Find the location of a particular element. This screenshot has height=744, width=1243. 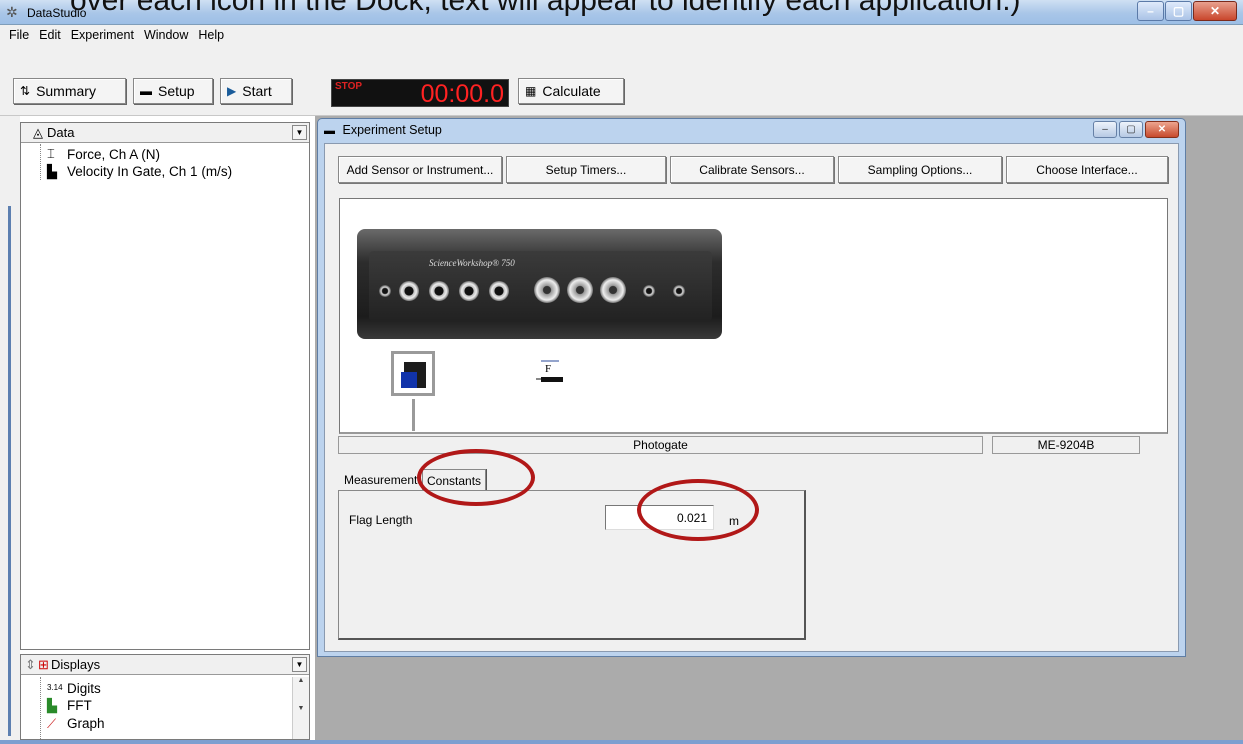

data-icon: ◬ is located at coordinates (38, 132).